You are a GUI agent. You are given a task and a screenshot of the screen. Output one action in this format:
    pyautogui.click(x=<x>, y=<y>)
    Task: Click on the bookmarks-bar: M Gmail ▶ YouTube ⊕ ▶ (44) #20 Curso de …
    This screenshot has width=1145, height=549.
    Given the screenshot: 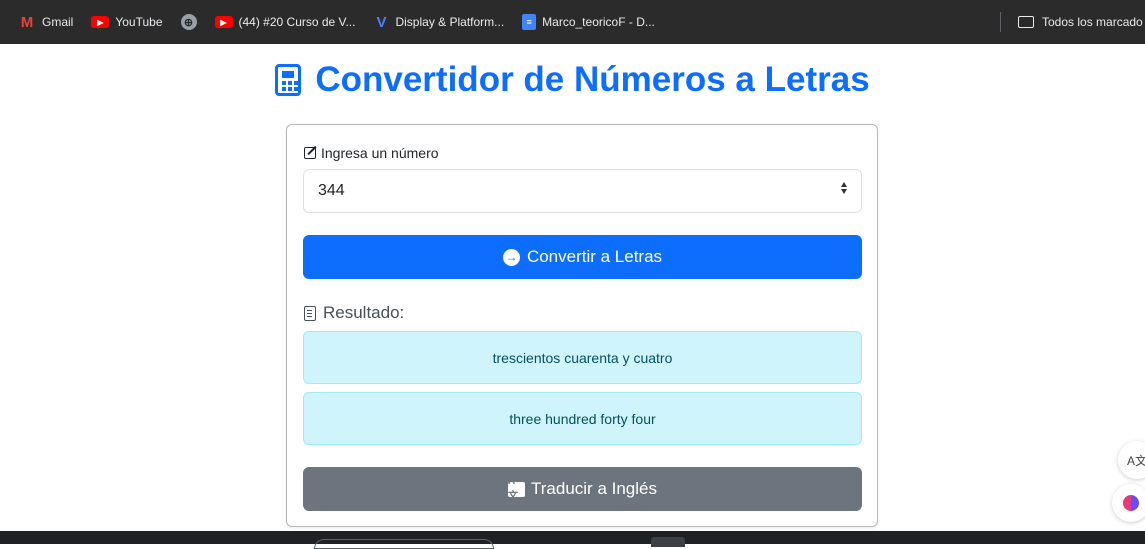 What is the action you would take?
    pyautogui.click(x=572, y=22)
    